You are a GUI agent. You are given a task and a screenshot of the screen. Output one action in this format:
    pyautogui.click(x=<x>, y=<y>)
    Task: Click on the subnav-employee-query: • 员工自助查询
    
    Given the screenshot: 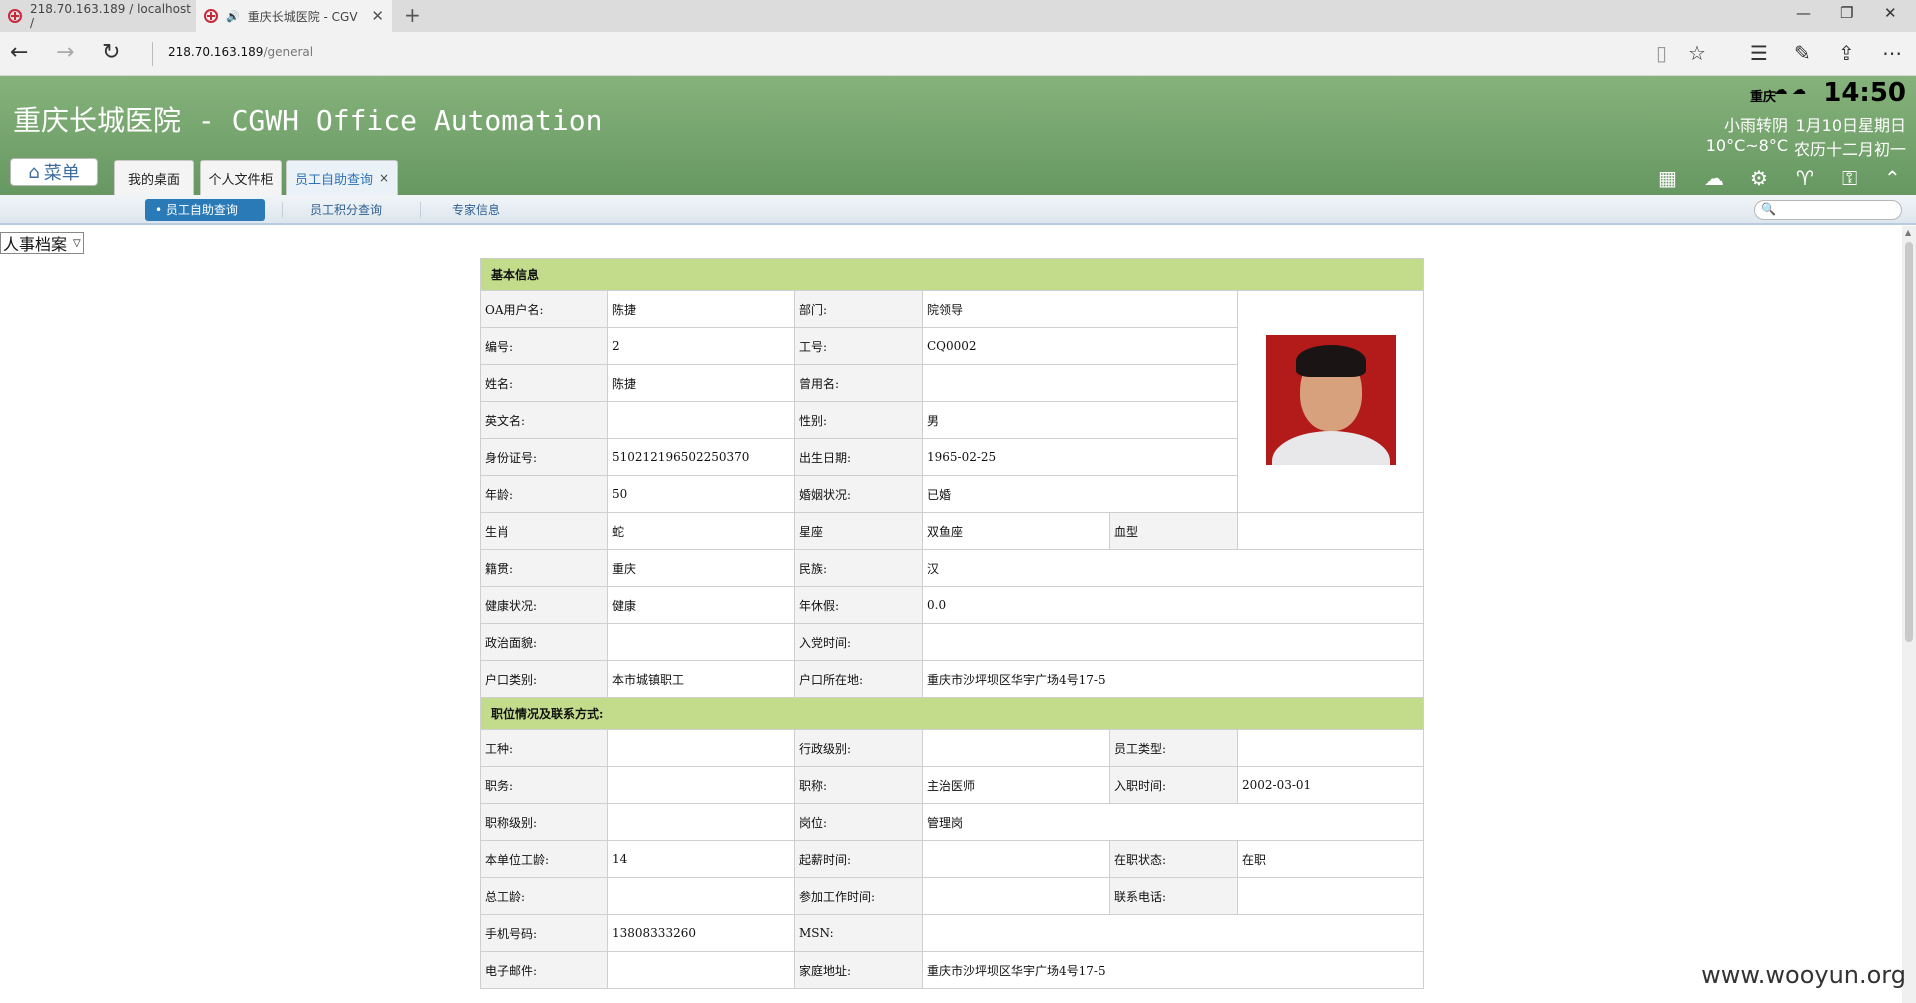 What is the action you would take?
    pyautogui.click(x=205, y=210)
    